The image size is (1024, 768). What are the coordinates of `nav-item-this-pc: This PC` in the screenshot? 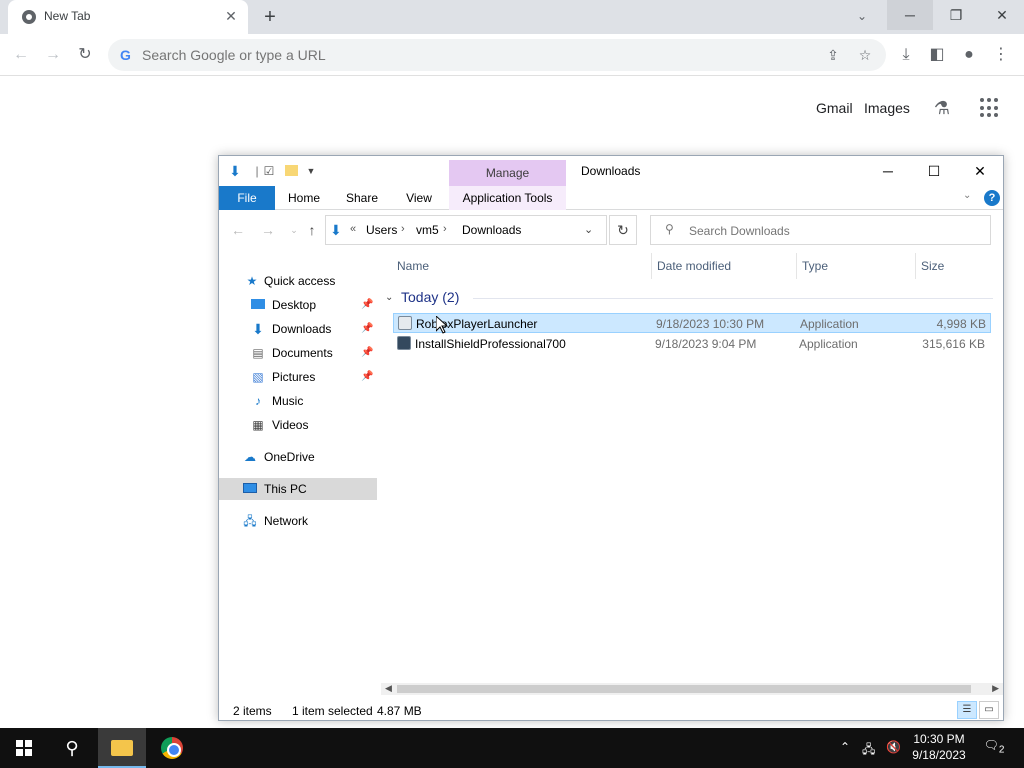 It's located at (298, 489).